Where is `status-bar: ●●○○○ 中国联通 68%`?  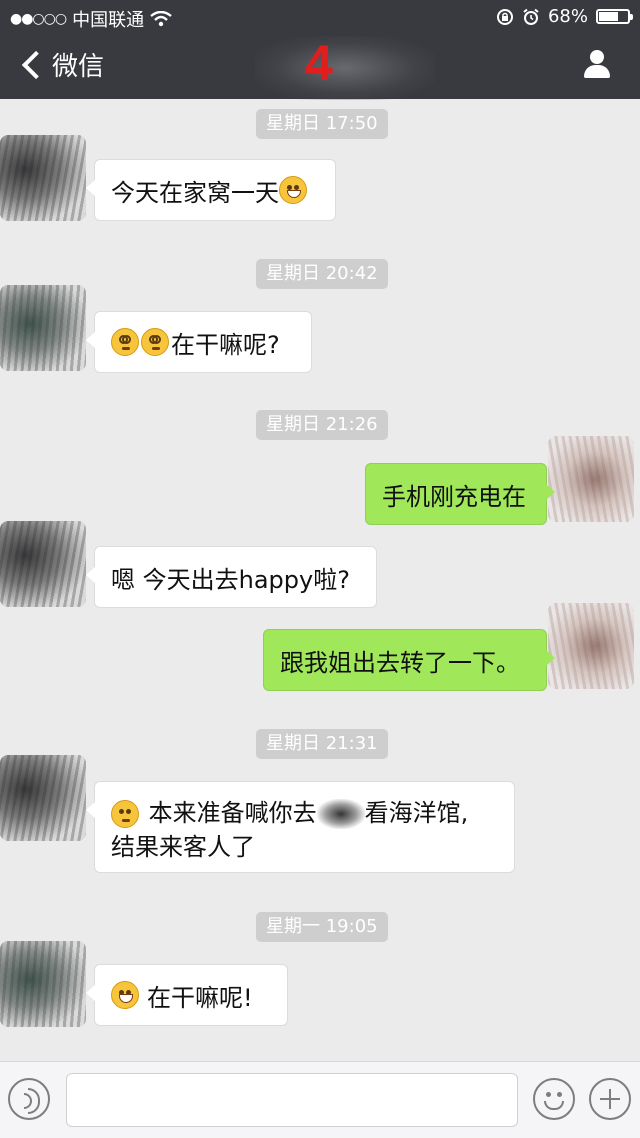 status-bar: ●●○○○ 中国联通 68% is located at coordinates (320, 16).